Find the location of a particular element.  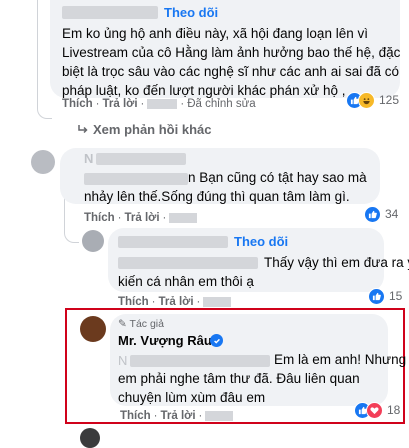

pencil-icon: ✎ is located at coordinates (122, 324).